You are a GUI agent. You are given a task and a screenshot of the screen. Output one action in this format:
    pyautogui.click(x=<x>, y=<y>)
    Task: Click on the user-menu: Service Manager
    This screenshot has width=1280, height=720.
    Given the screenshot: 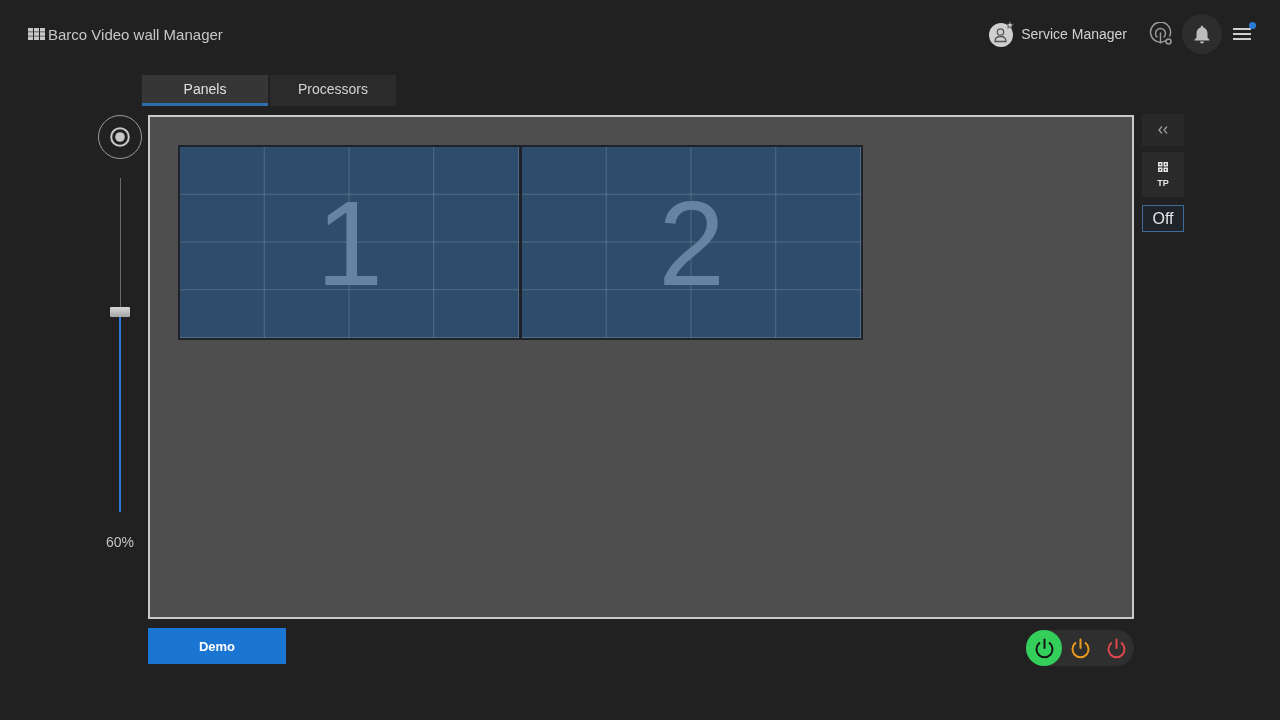 What is the action you would take?
    pyautogui.click(x=1058, y=34)
    